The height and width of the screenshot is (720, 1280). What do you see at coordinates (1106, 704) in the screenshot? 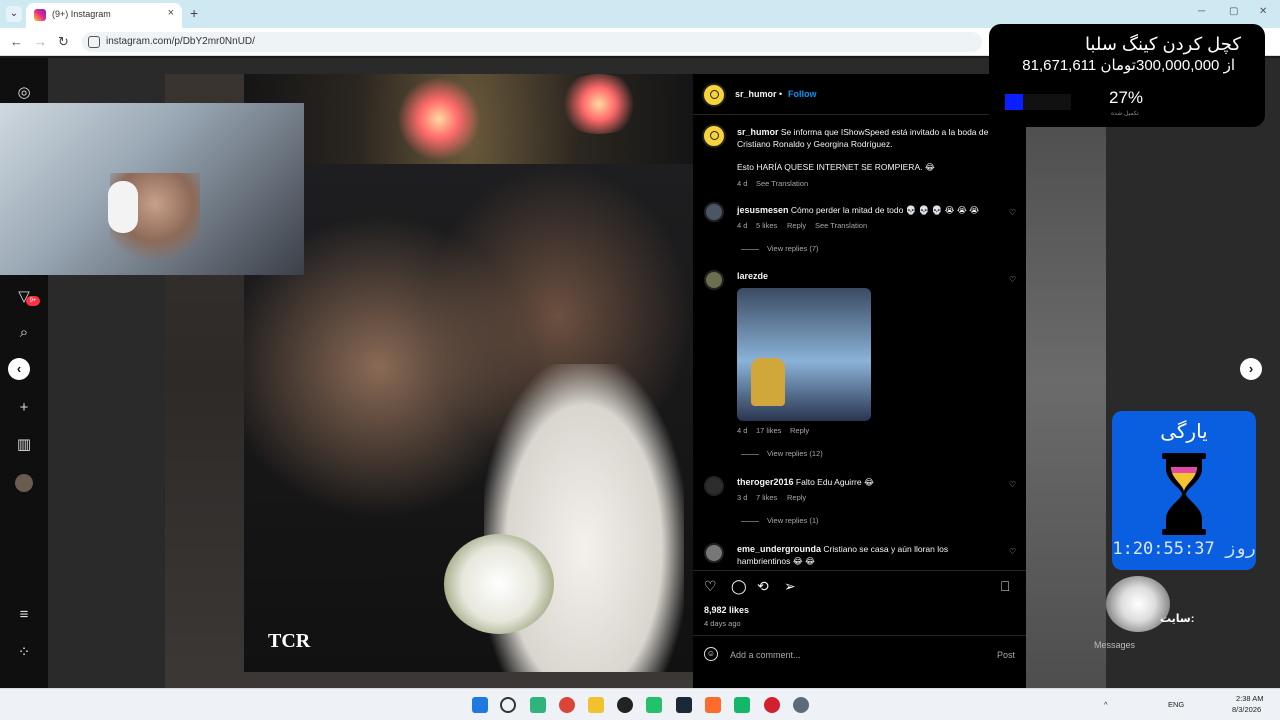
I see `tray-up-arrow-icon: ^` at bounding box center [1106, 704].